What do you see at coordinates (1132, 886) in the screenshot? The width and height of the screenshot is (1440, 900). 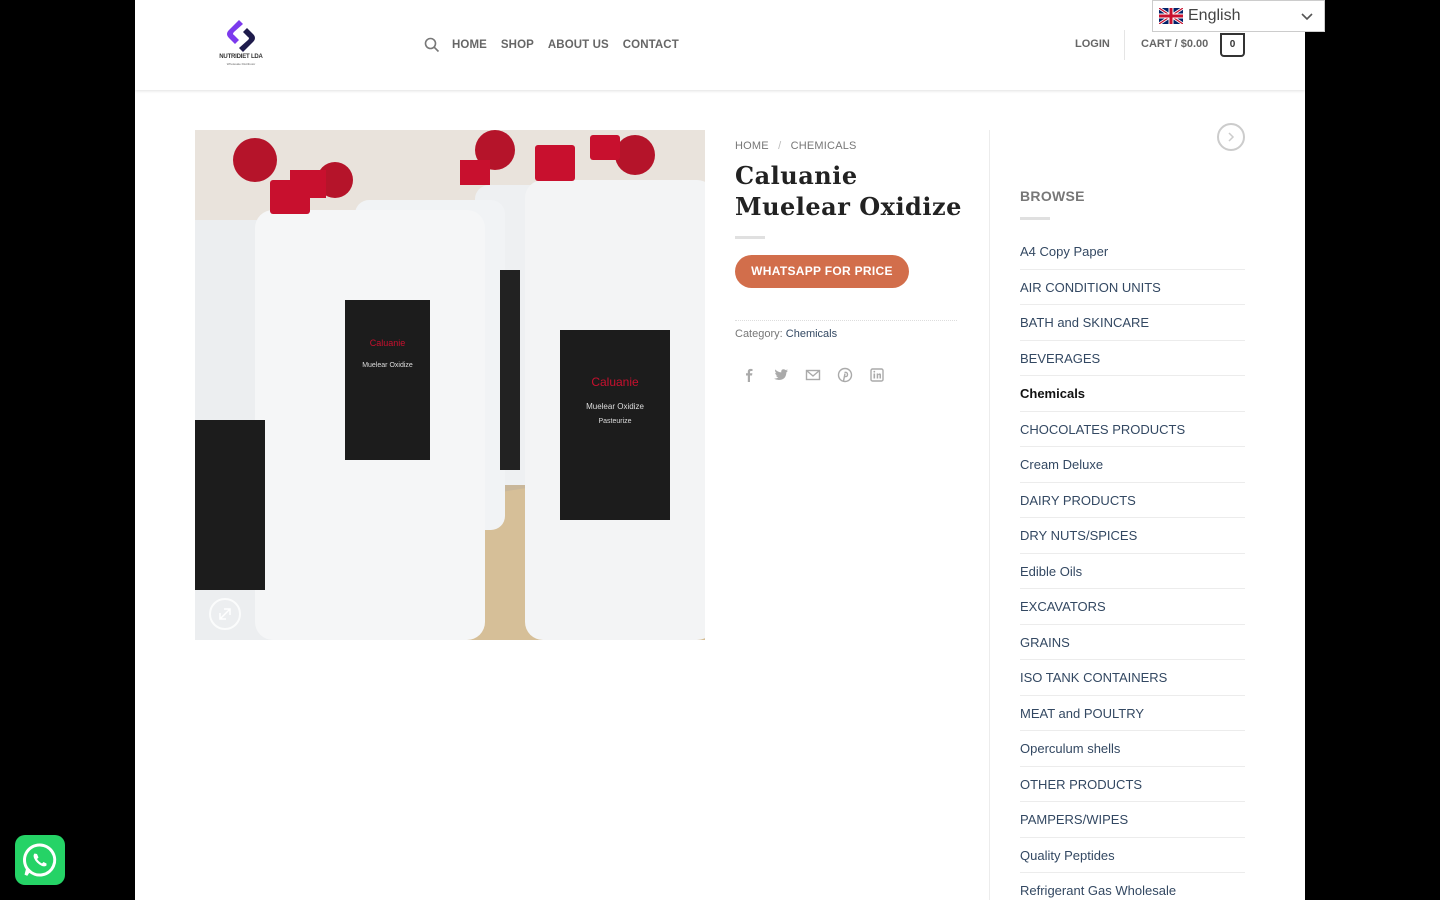 I see `sidebar-item-refrigerant-gas-wholesale: Refrigerant Gas Wholesale` at bounding box center [1132, 886].